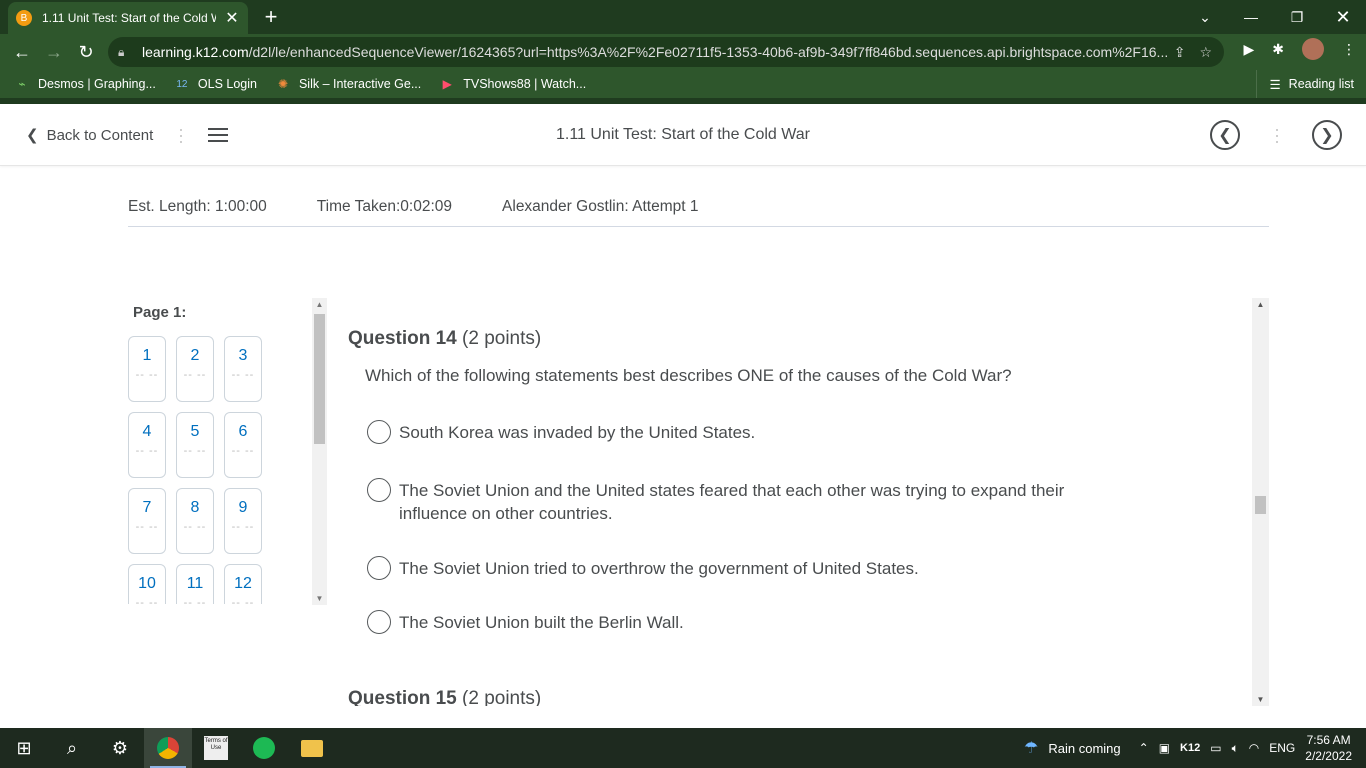 This screenshot has height=768, width=1366. What do you see at coordinates (168, 748) in the screenshot?
I see `chrome-icon` at bounding box center [168, 748].